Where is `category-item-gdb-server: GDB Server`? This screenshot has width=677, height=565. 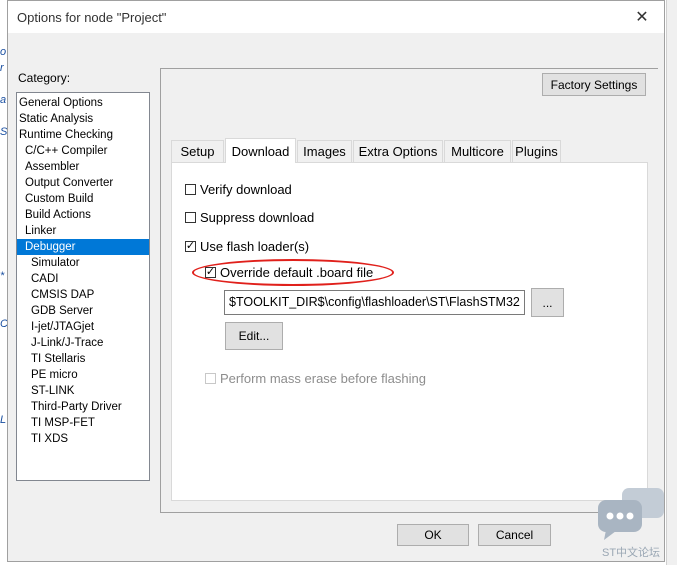
category-item-gdb-server: GDB Server is located at coordinates (83, 311).